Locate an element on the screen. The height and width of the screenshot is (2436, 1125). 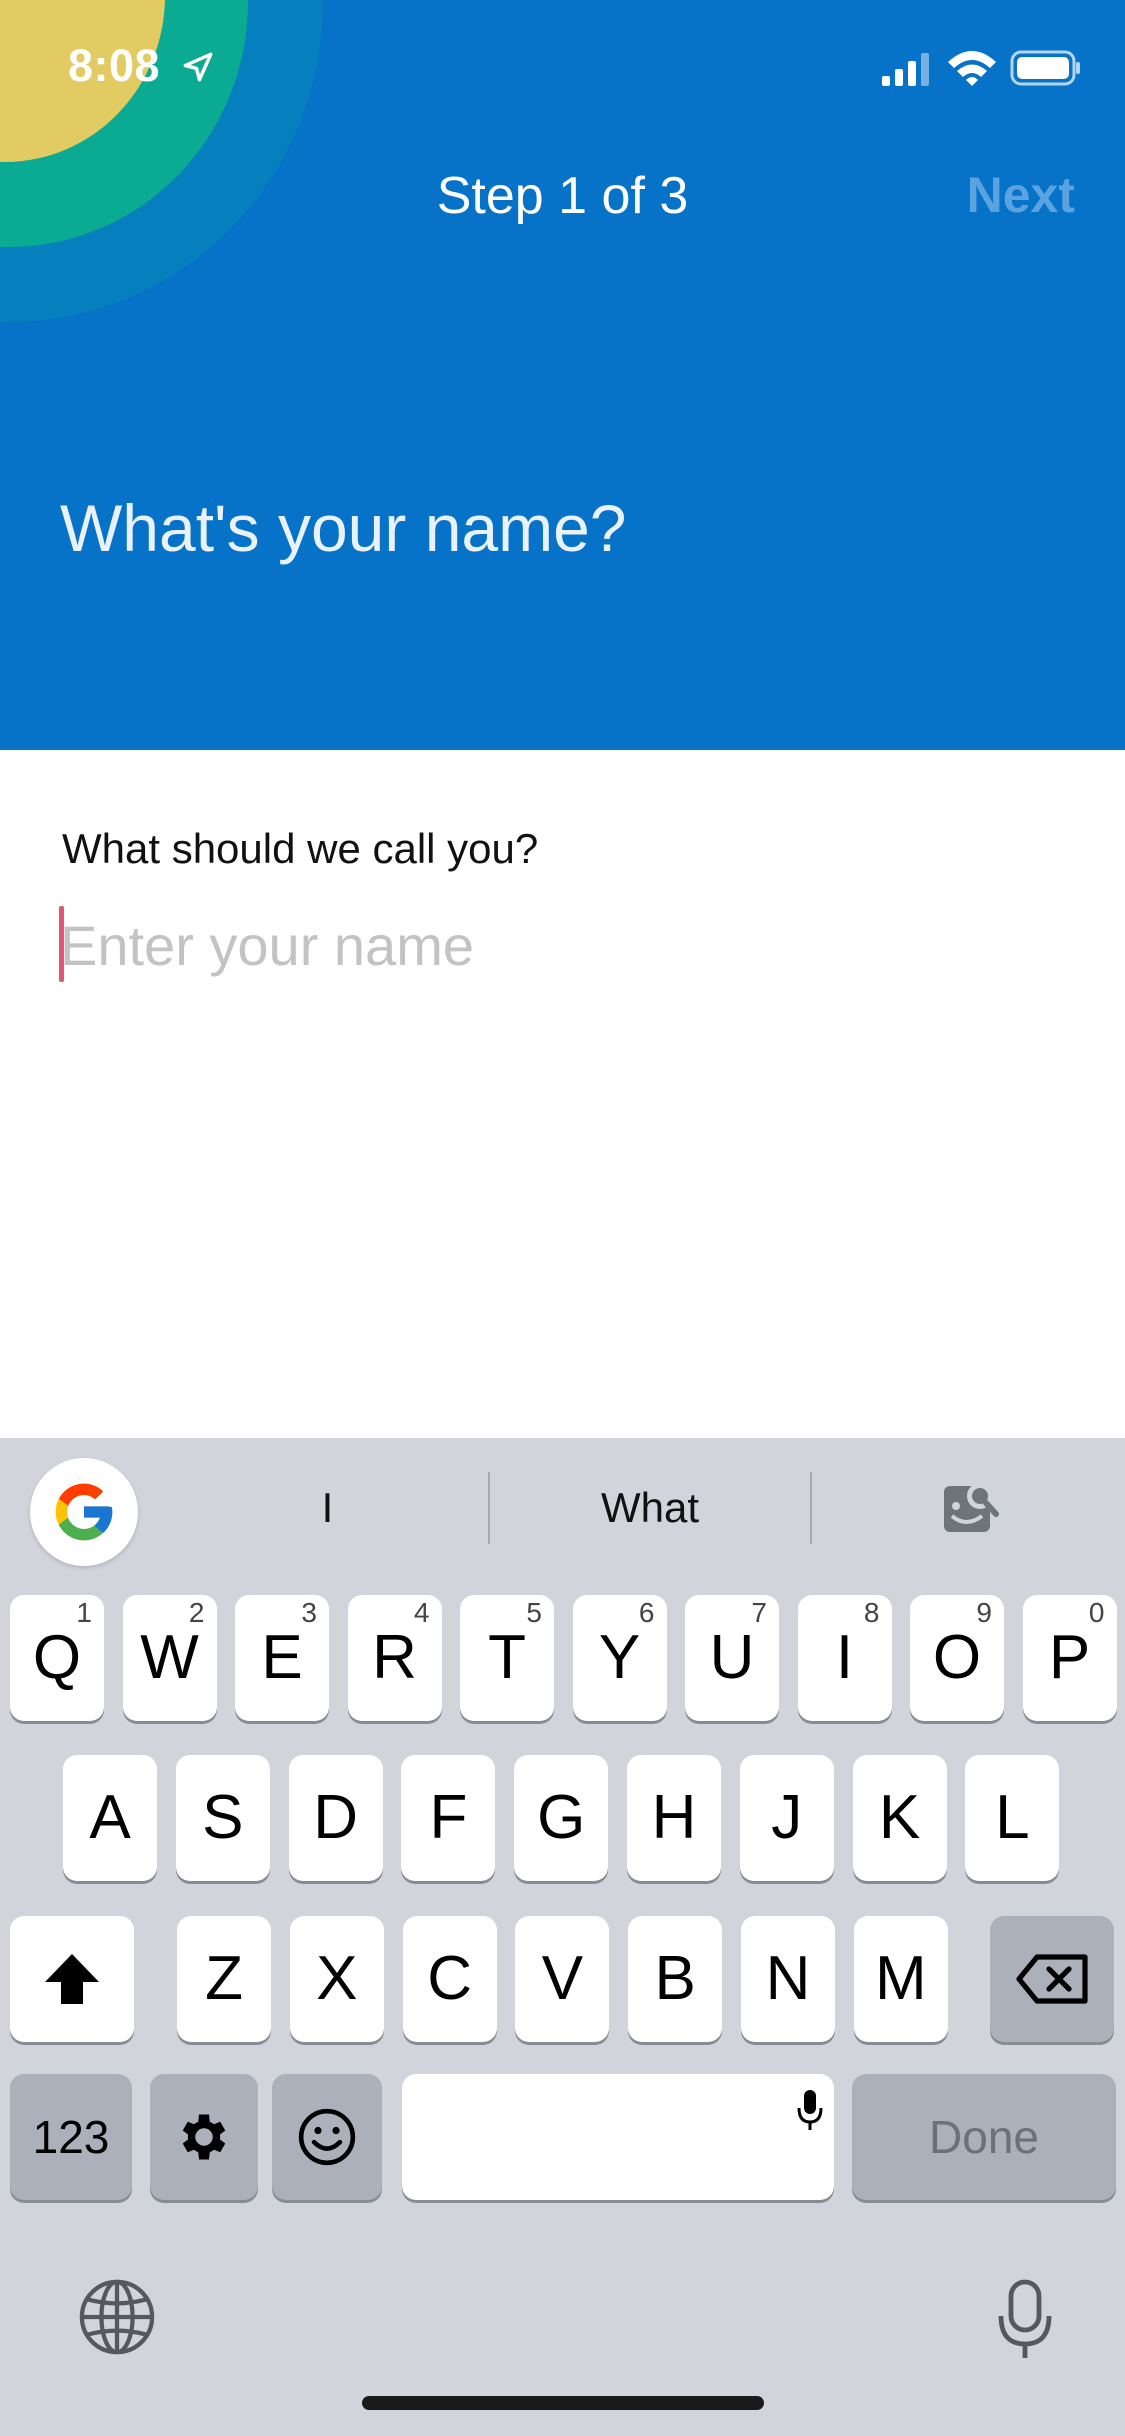
key-e: E3 is located at coordinates (282, 1658).